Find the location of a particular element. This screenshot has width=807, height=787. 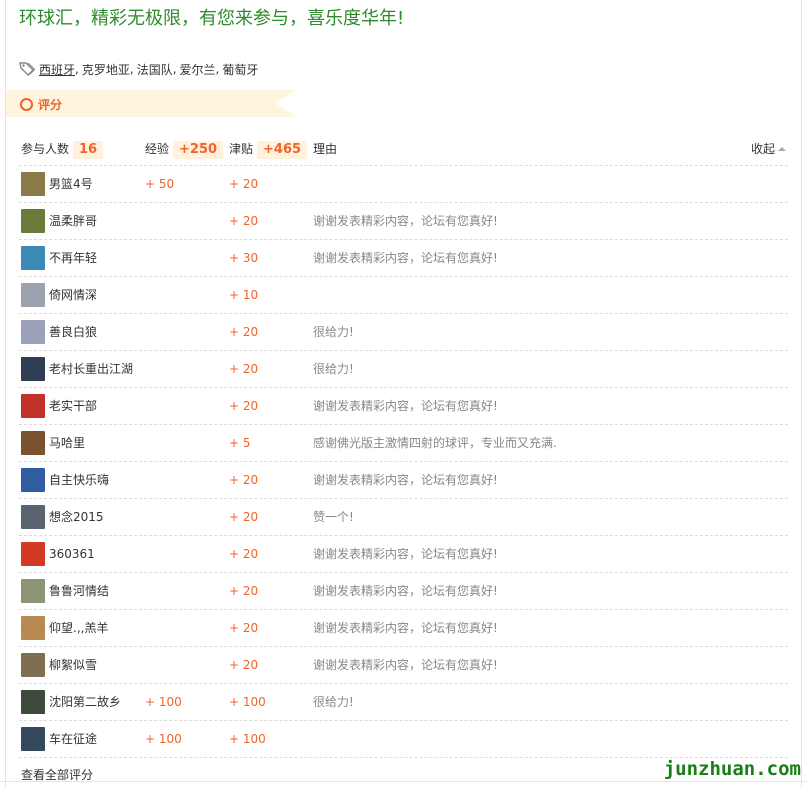

tag-link: 法国队 is located at coordinates (155, 69).